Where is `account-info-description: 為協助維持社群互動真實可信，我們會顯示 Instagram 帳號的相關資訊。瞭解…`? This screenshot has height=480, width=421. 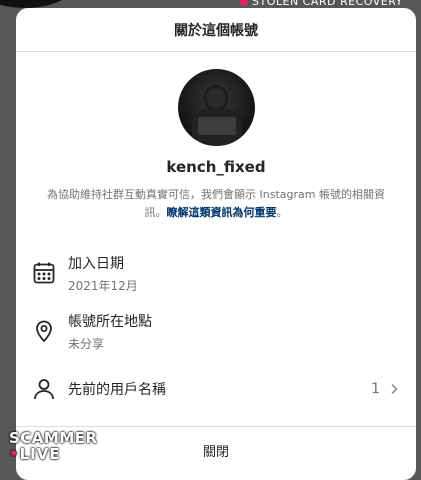 account-info-description: 為協助維持社群互動真實可信，我們會顯示 Instagram 帳號的相關資訊。瞭解… is located at coordinates (216, 203).